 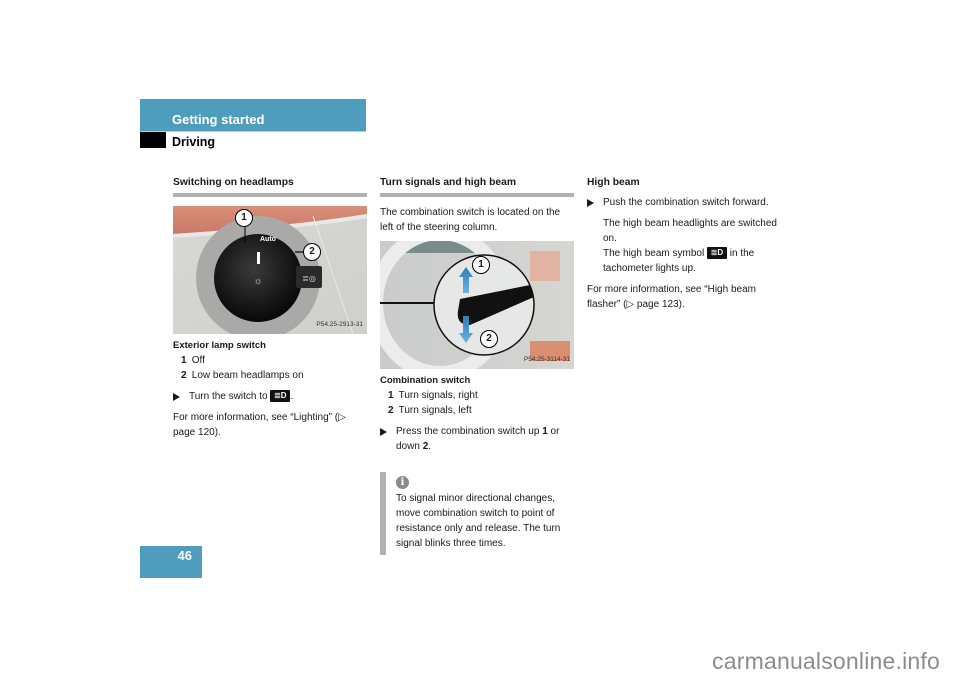 I want to click on legend-item: 1 Off, so click(x=193, y=360).